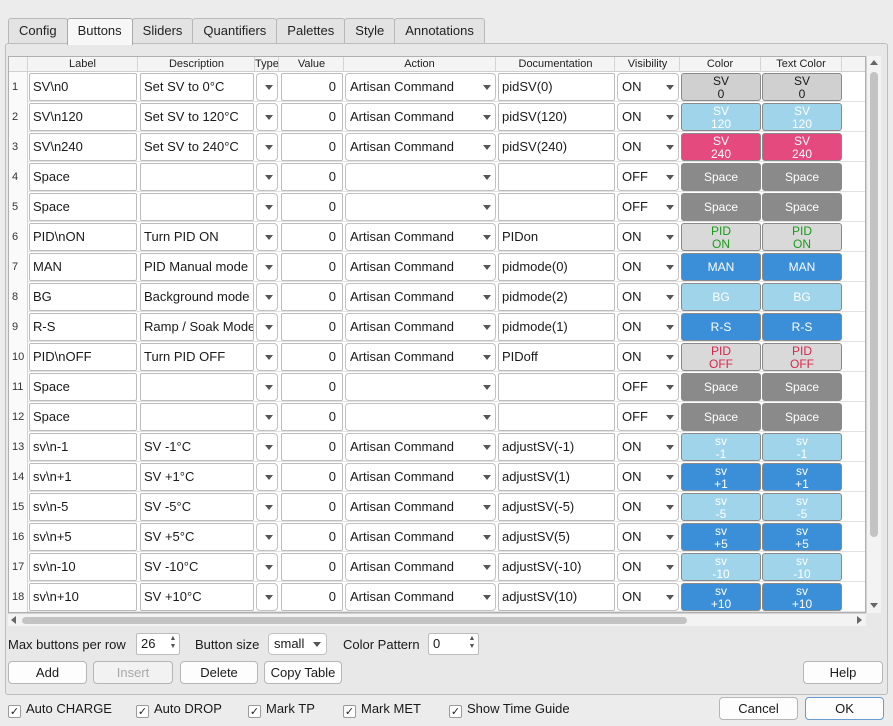 The image size is (893, 726). I want to click on tab-quantifiers: Quantifiers, so click(235, 31).